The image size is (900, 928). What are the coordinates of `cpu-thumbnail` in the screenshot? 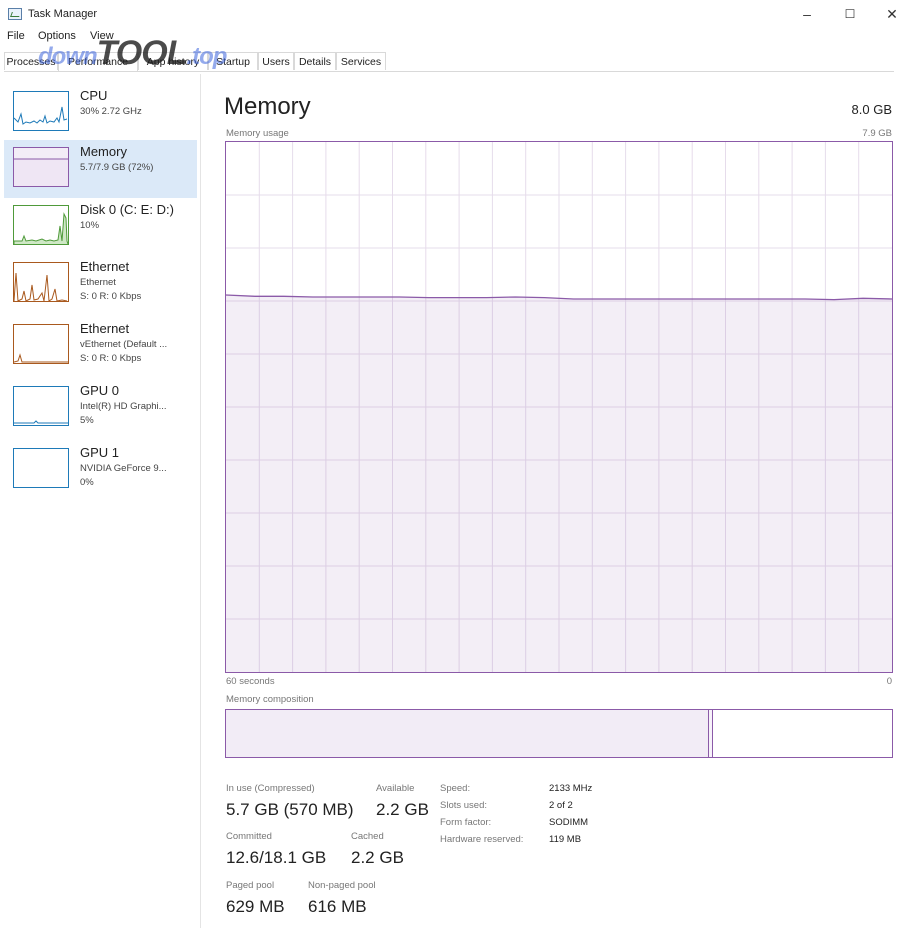 It's located at (41, 111).